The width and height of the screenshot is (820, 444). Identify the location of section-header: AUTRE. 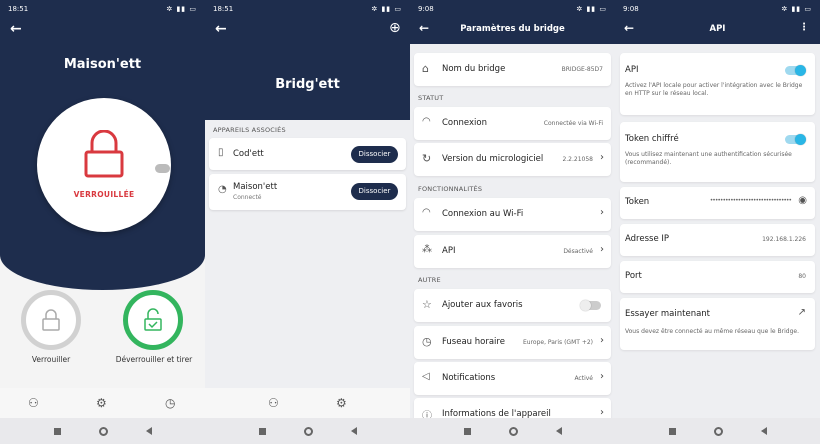
(429, 280).